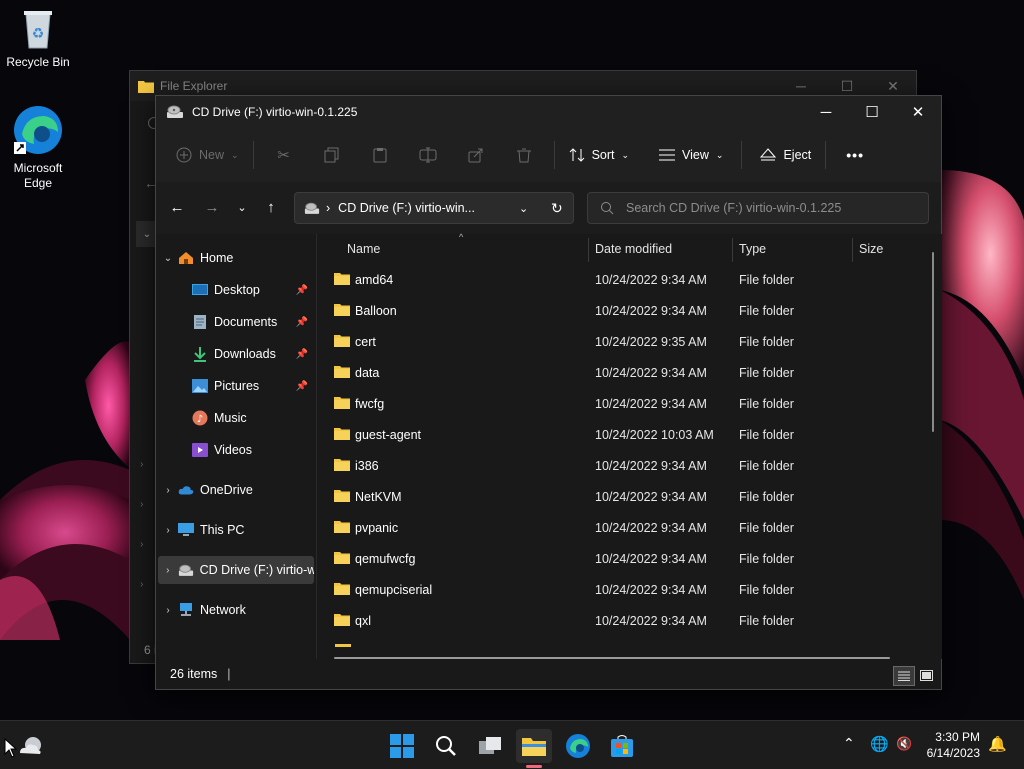 Image resolution: width=1024 pixels, height=769 pixels. What do you see at coordinates (236, 530) in the screenshot?
I see `nav-item-this-pc: › This PC` at bounding box center [236, 530].